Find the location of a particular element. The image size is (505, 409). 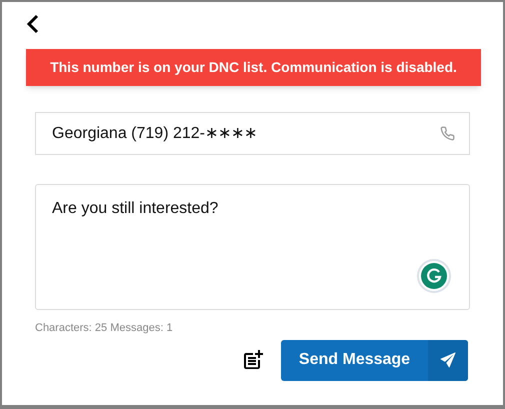

send-icon is located at coordinates (448, 360).